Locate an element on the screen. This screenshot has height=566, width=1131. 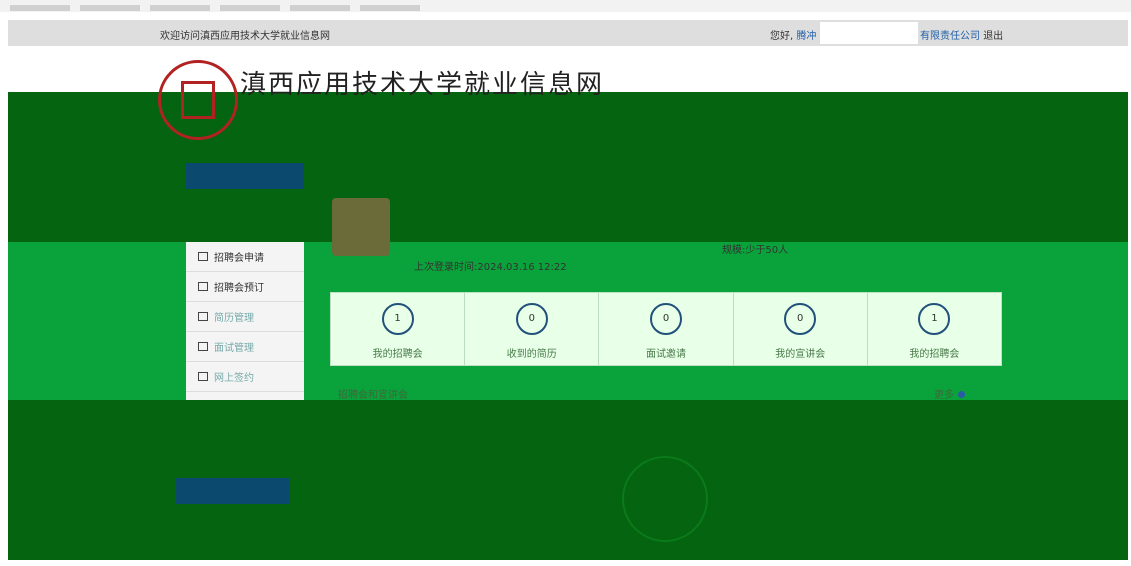
user-name-link: 腾冲 is located at coordinates (806, 36).